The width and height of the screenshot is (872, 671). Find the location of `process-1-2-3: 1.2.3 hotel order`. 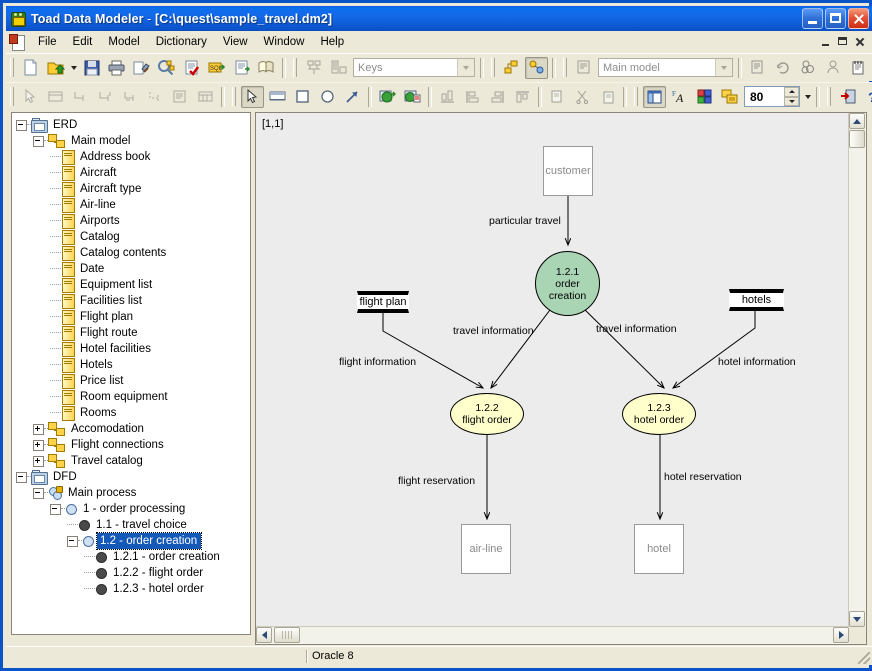

process-1-2-3: 1.2.3 hotel order is located at coordinates (659, 414).